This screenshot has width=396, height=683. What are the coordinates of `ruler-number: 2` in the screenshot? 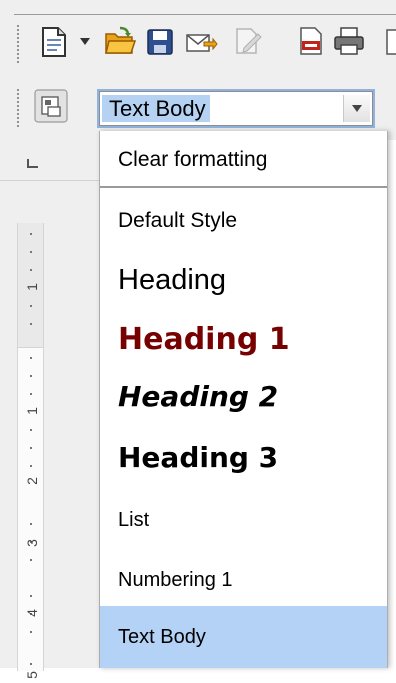 It's located at (32, 481).